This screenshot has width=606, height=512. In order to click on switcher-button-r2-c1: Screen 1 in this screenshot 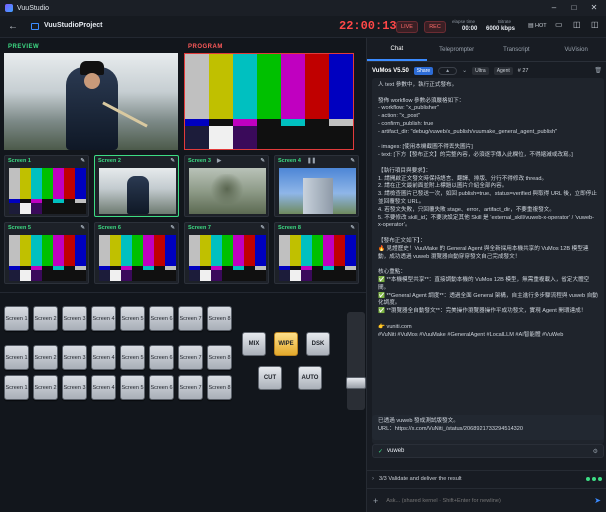, I will do `click(16, 357)`.